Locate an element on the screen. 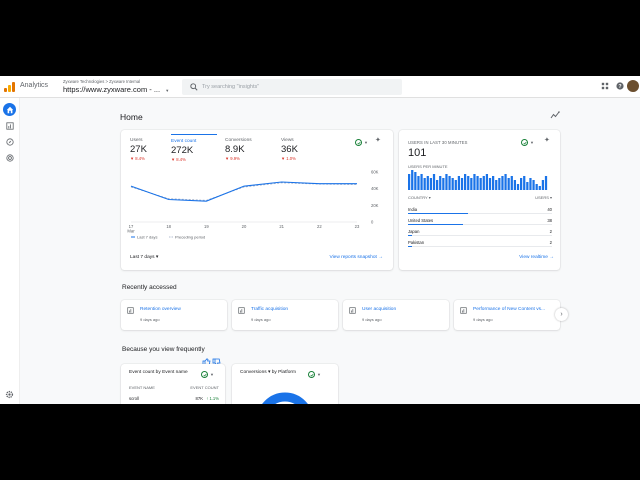  metric-tab-users: Users 27K ▼ 8.4% is located at coordinates (153, 149).